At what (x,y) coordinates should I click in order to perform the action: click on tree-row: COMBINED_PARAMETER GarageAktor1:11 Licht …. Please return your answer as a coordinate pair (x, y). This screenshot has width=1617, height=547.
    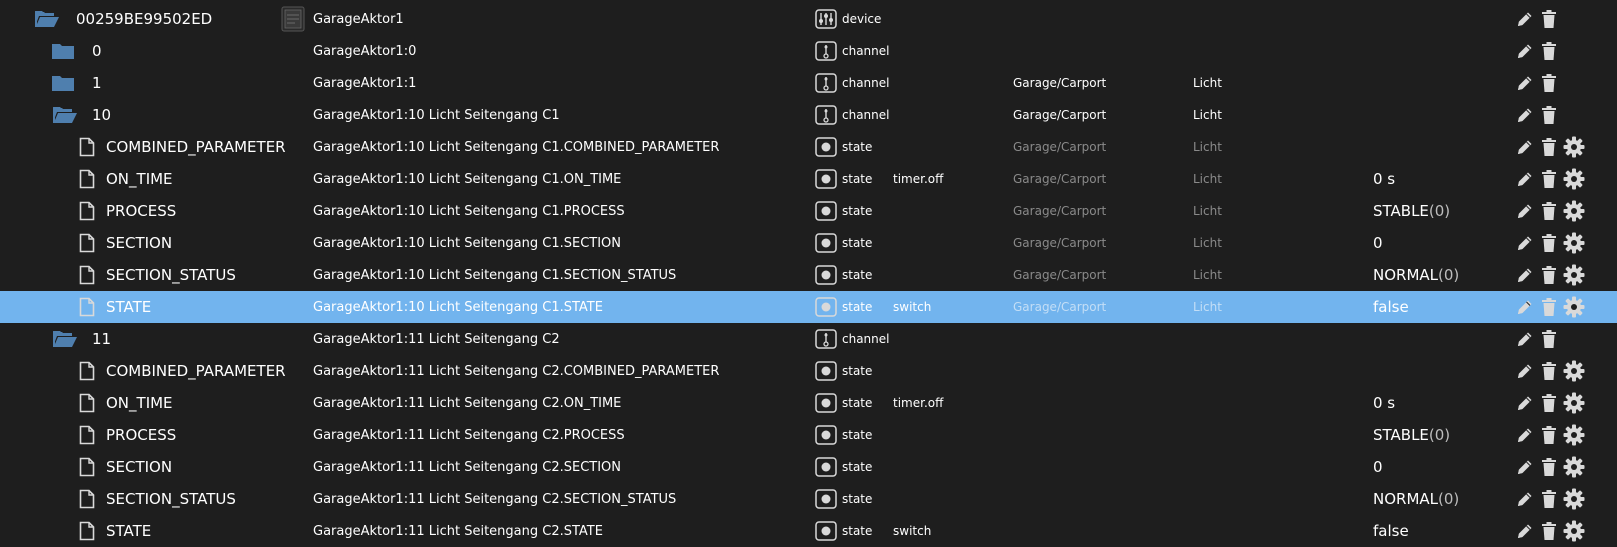
    Looking at the image, I should click on (808, 371).